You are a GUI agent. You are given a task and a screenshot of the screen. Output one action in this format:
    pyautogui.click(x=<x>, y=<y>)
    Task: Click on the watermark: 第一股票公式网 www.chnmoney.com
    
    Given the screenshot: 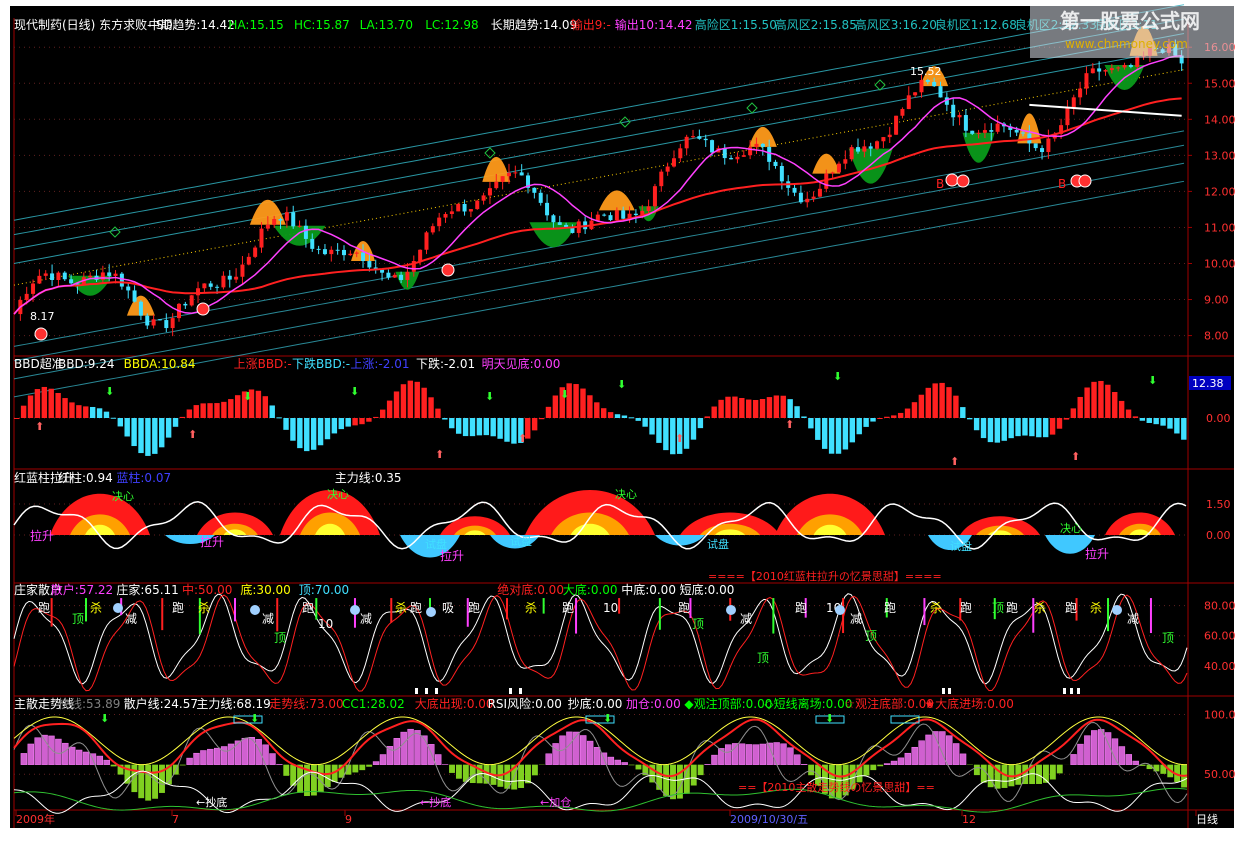 What is the action you would take?
    pyautogui.click(x=1132, y=32)
    